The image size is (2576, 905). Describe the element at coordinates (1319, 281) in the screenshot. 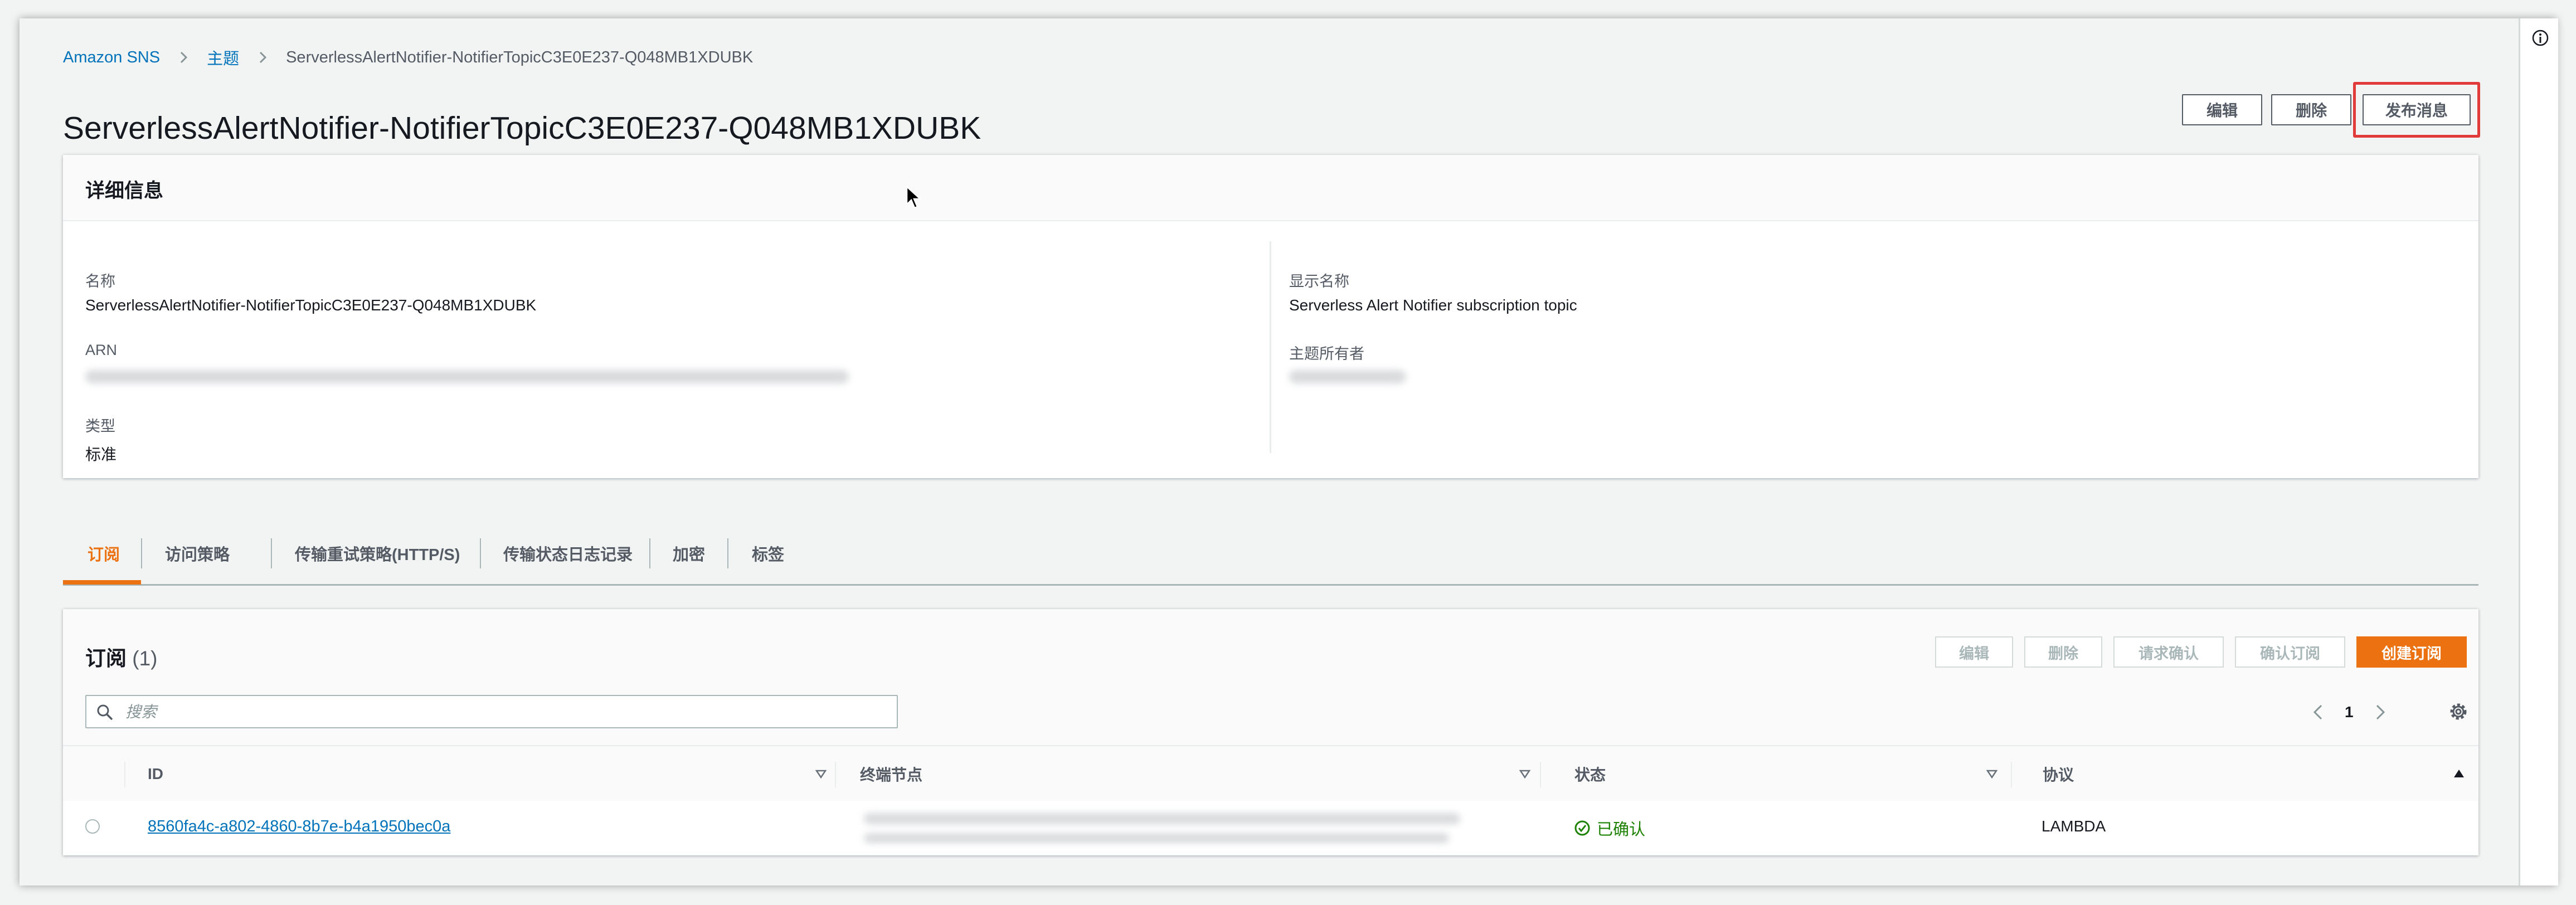

I see `display-name-label: 显示名称` at that location.